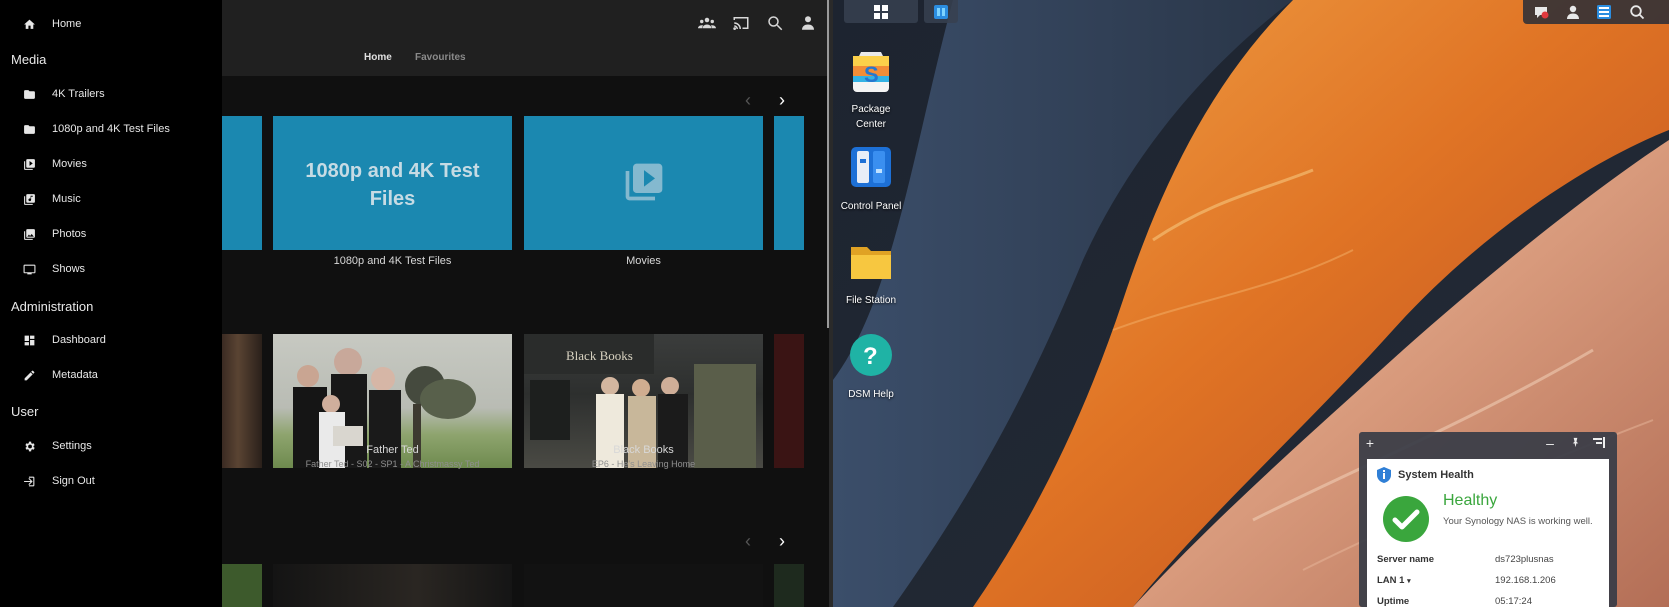 Image resolution: width=1669 pixels, height=607 pixels. I want to click on sidebar-section-title: Administration, so click(52, 306).